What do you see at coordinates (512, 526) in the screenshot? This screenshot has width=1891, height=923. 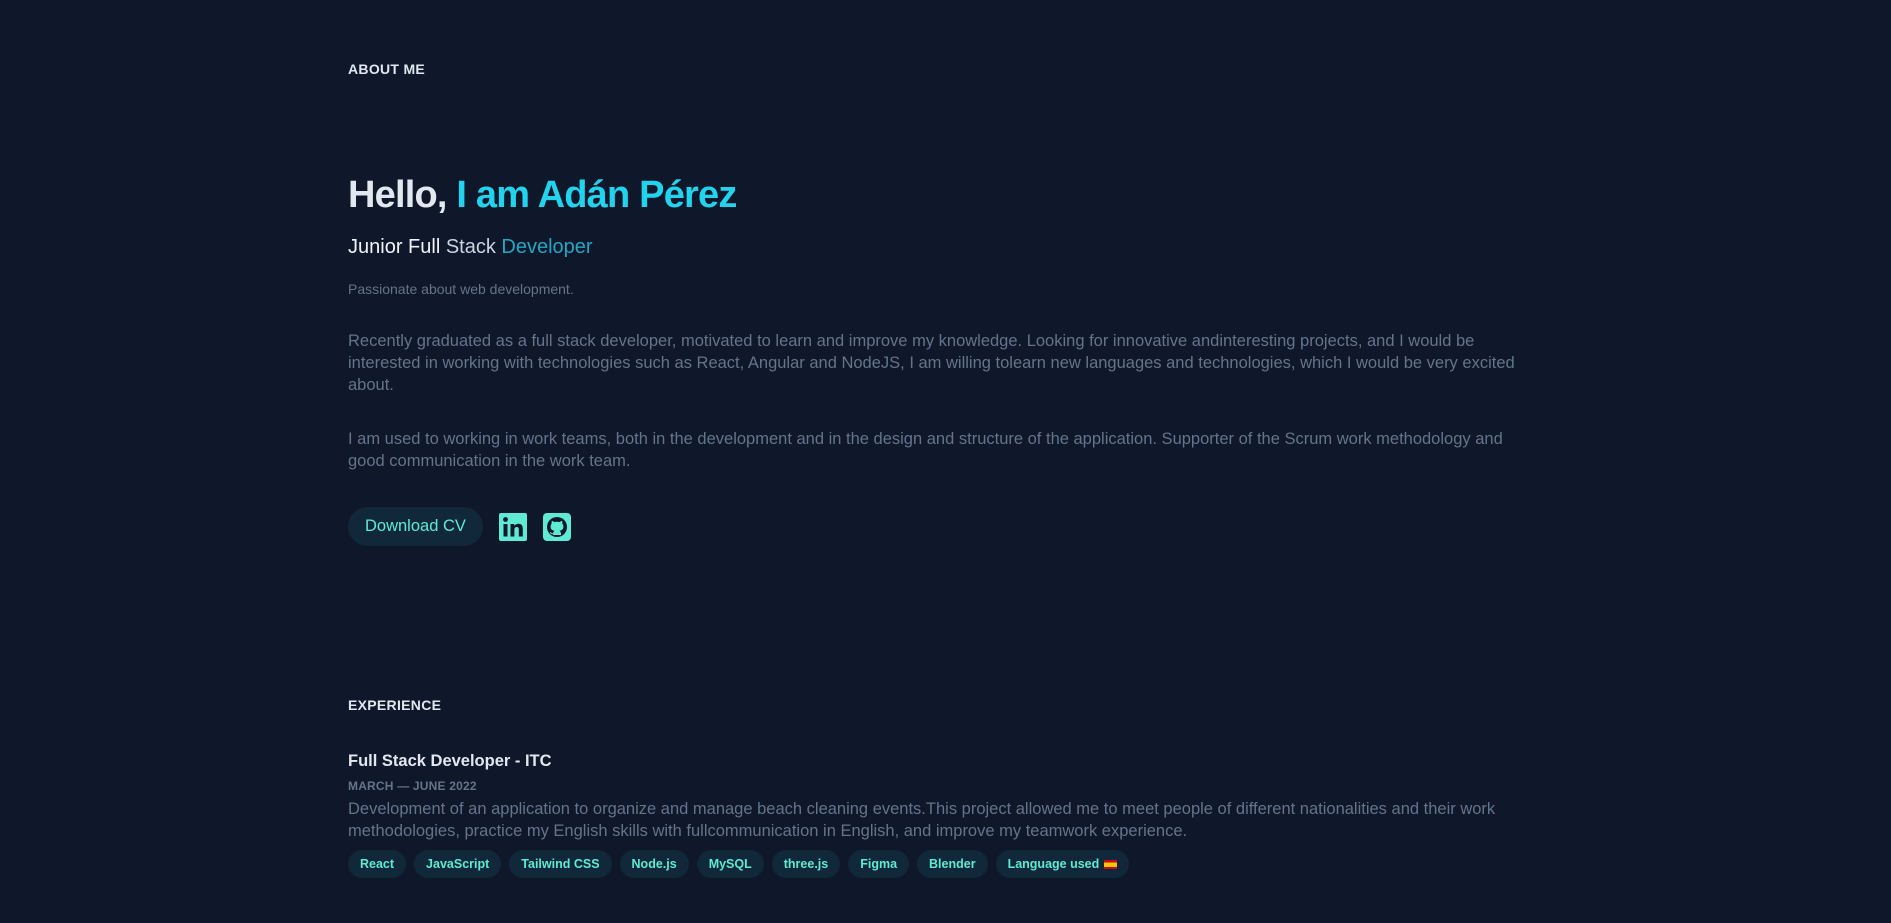 I see `linkedin-icon` at bounding box center [512, 526].